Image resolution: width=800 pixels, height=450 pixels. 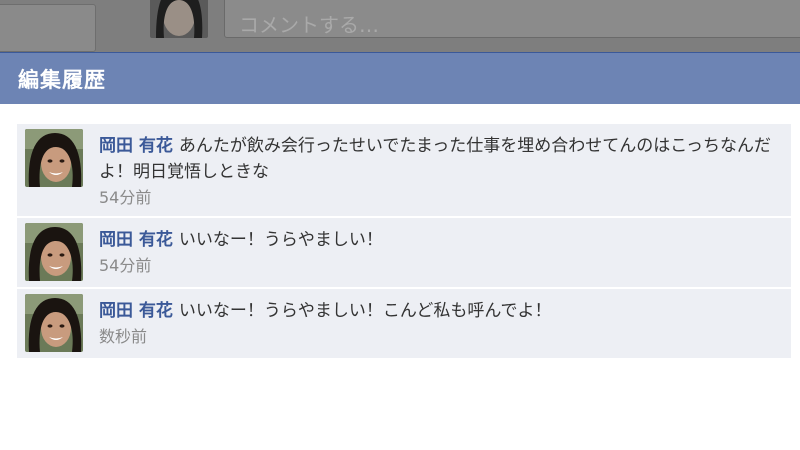 I want to click on timestamp: 数秒前, so click(x=441, y=337).